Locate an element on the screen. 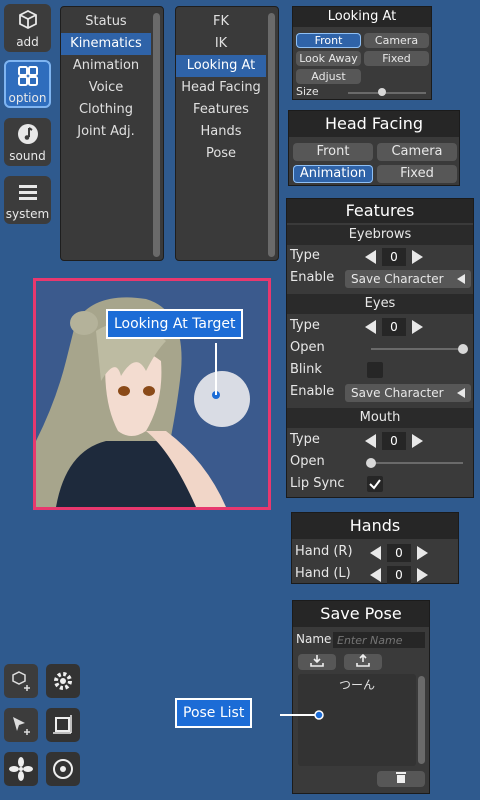 The height and width of the screenshot is (800, 480). grid-icon is located at coordinates (28, 78).